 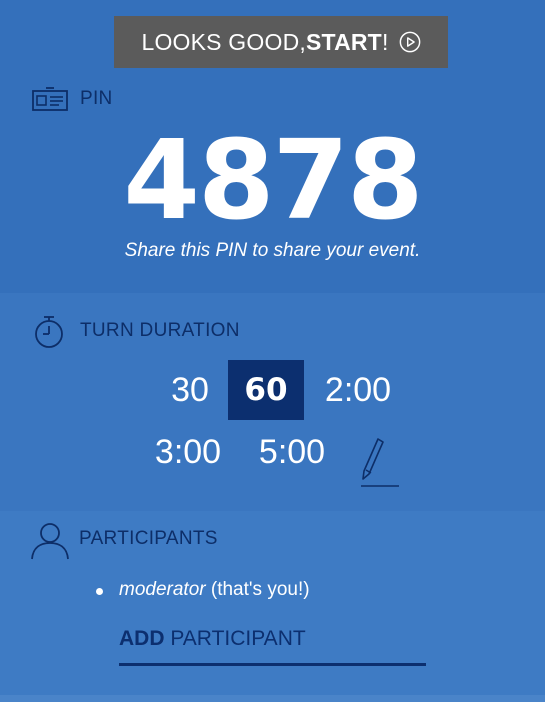 What do you see at coordinates (272, 250) in the screenshot?
I see `pin-hint: Share this PIN to share your event.` at bounding box center [272, 250].